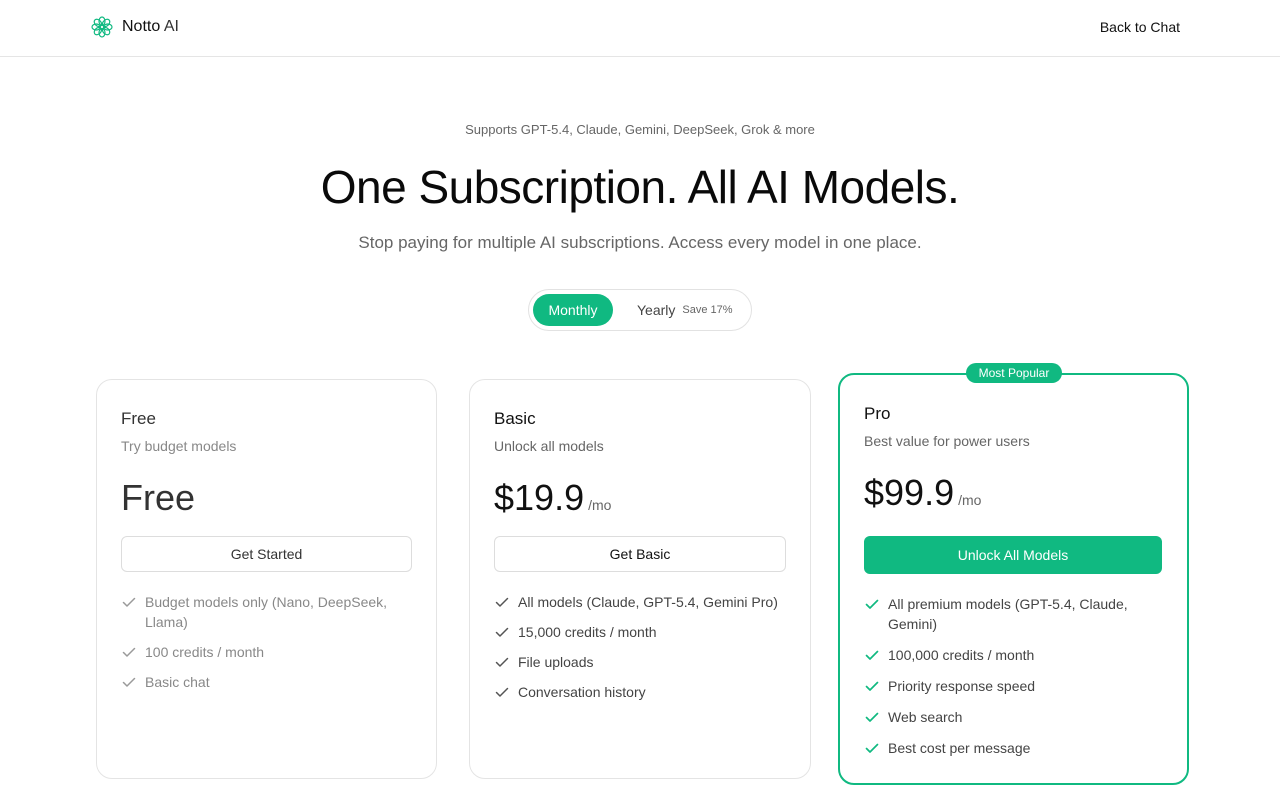 Image resolution: width=1280 pixels, height=800 pixels. Describe the element at coordinates (515, 418) in the screenshot. I see `plan-name: Basic` at that location.